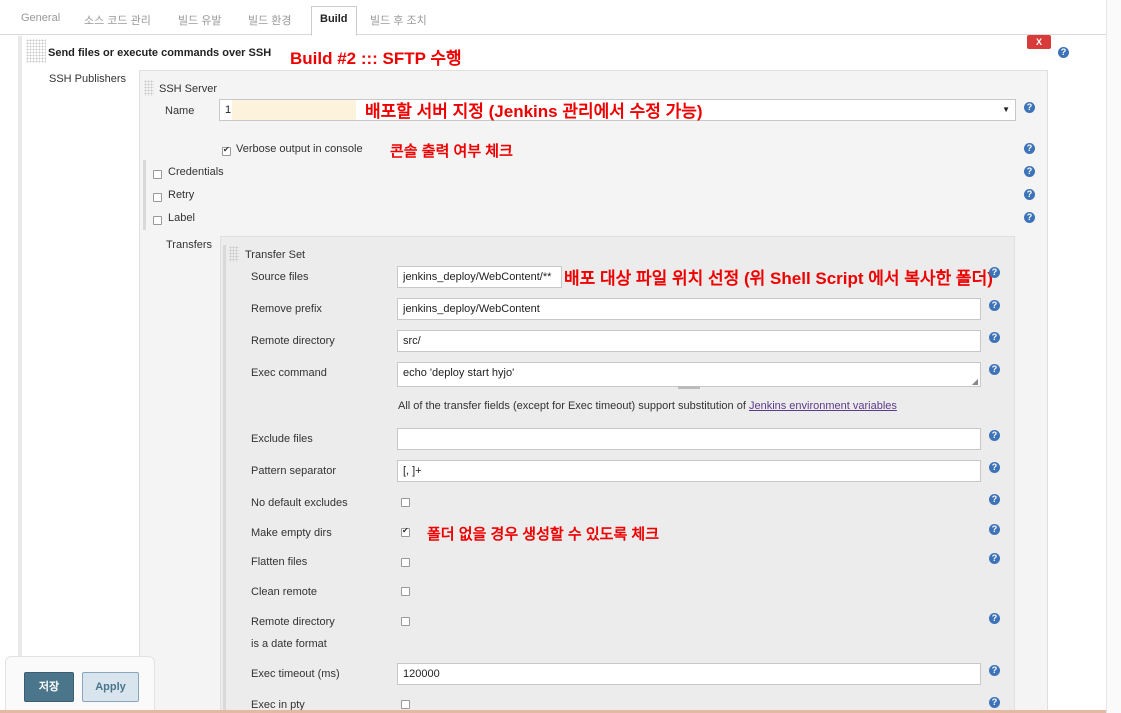 The width and height of the screenshot is (1121, 713). Describe the element at coordinates (224, 479) in the screenshot. I see `transfer-bar` at that location.